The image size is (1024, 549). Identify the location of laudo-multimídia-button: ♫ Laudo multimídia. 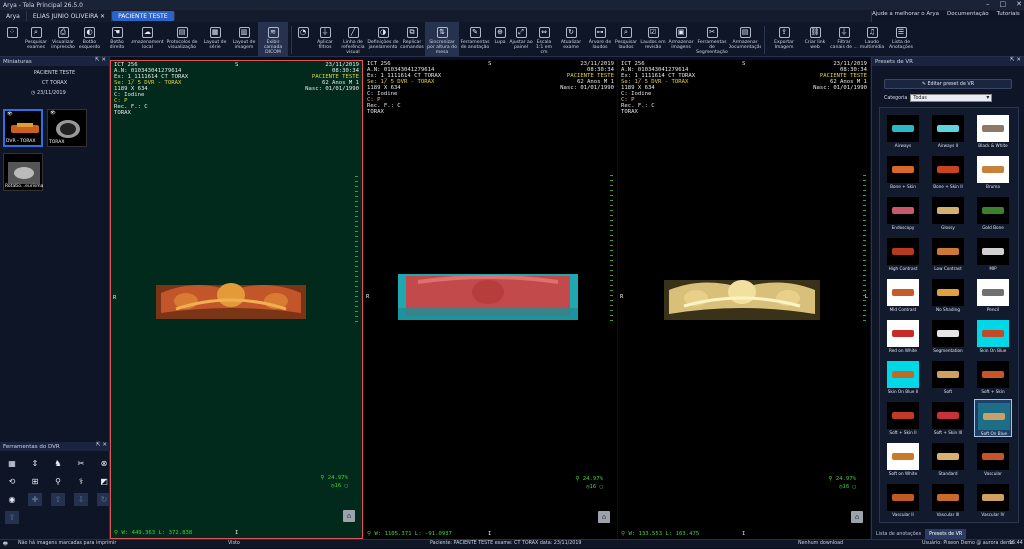
(872, 39).